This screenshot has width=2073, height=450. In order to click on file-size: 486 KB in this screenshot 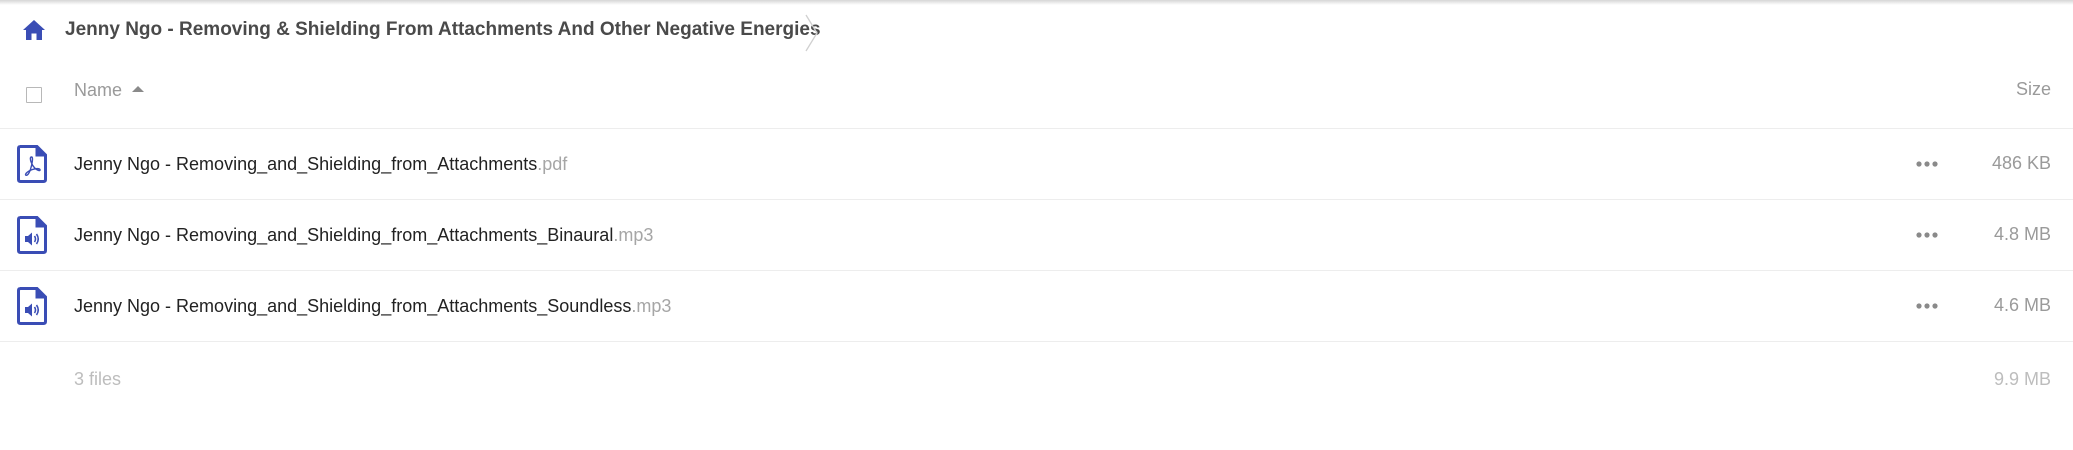, I will do `click(2021, 163)`.